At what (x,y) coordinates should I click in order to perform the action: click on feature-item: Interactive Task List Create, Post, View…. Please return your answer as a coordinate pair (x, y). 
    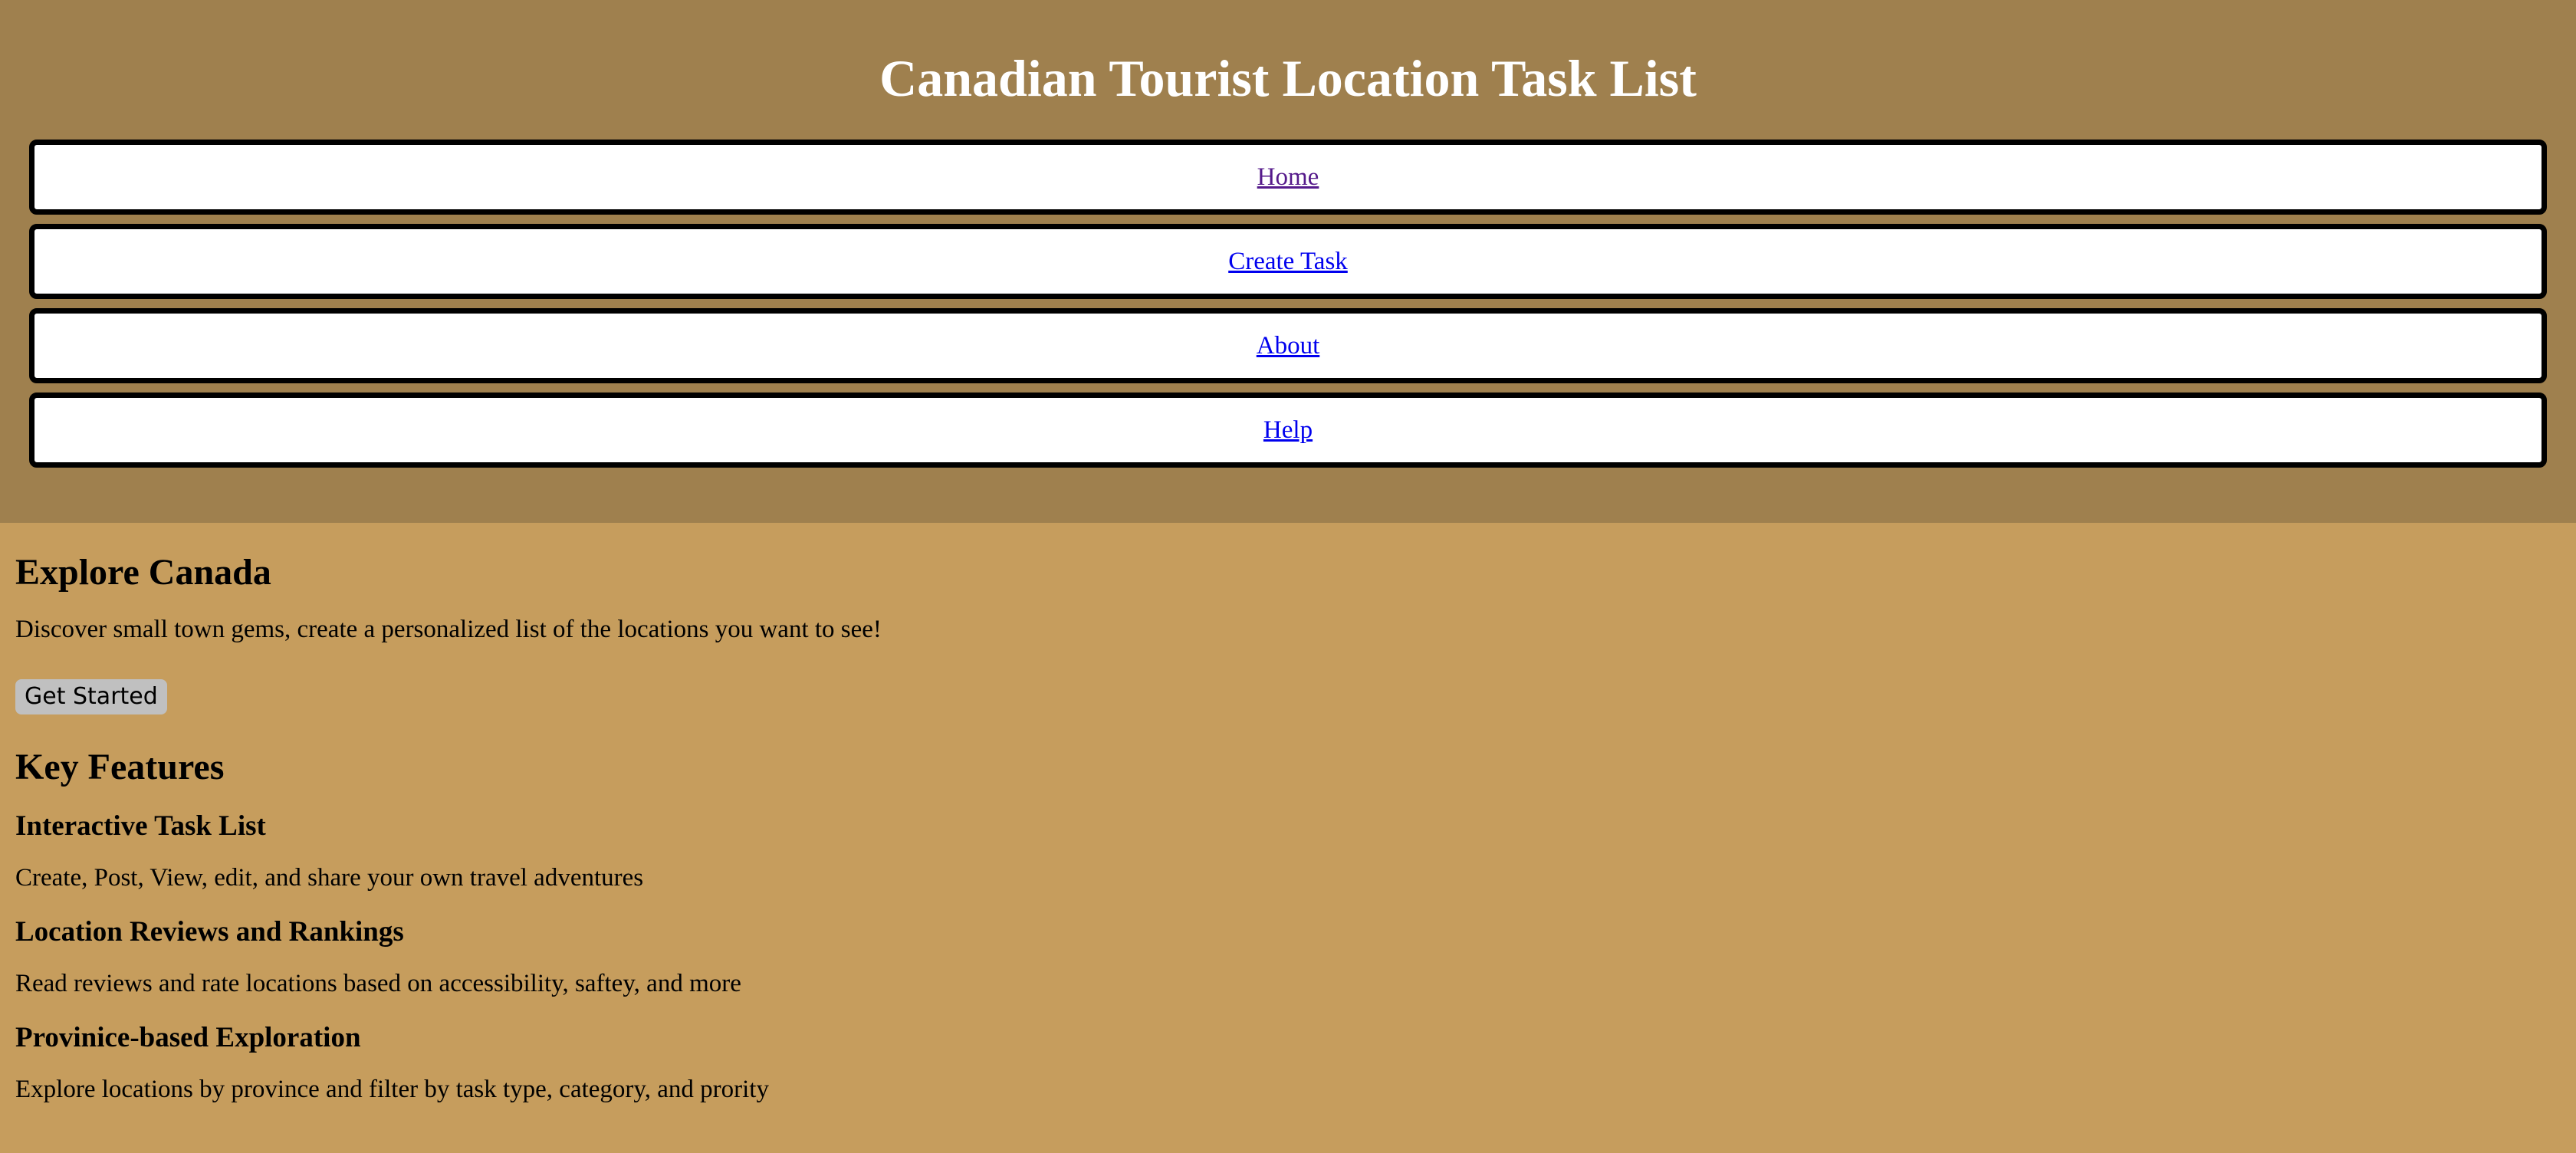
    Looking at the image, I should click on (1296, 854).